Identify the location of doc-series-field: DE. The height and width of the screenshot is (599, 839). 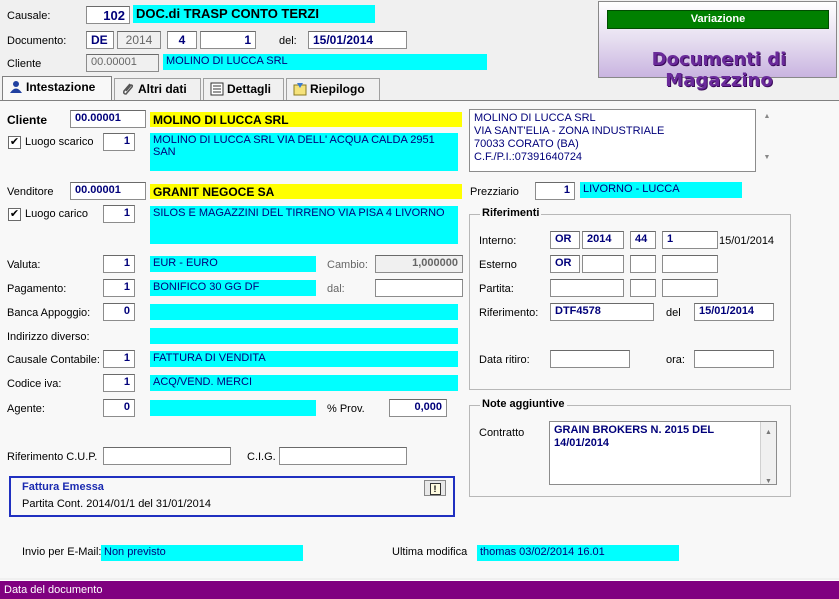
(100, 40).